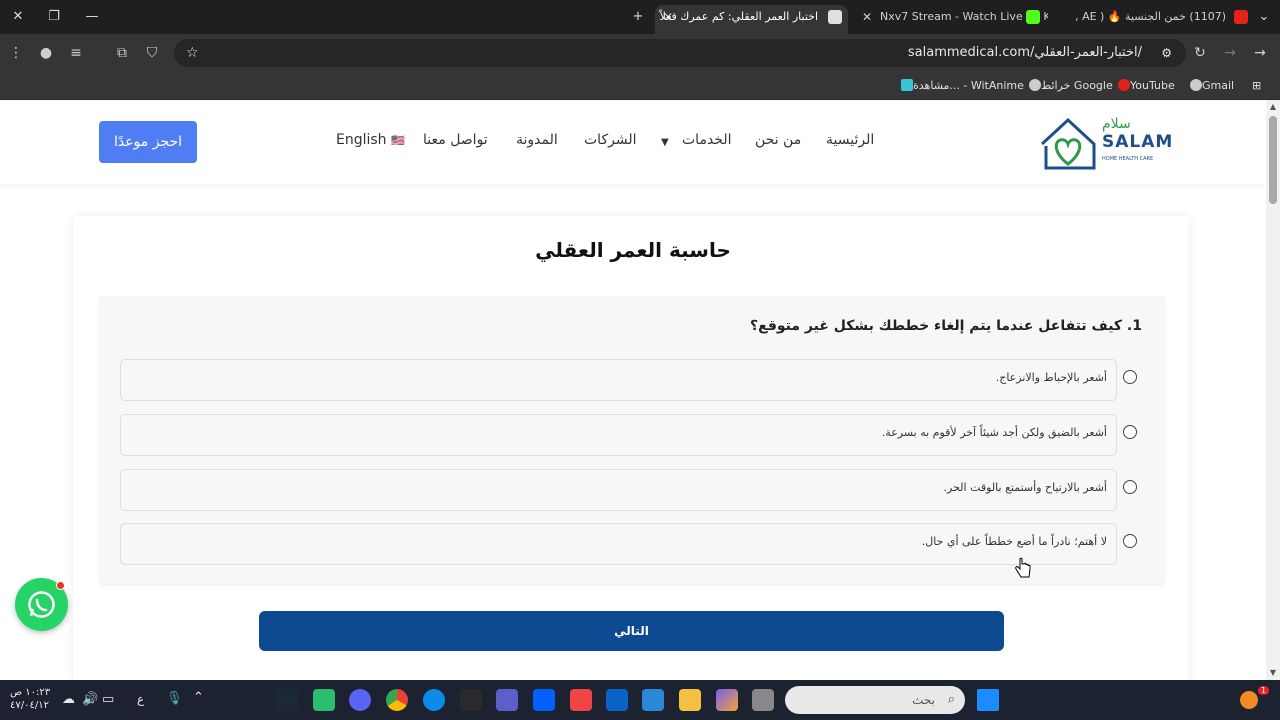 The height and width of the screenshot is (720, 1280). Describe the element at coordinates (1138, 142) in the screenshot. I see `logo-brand: SALAM` at that location.